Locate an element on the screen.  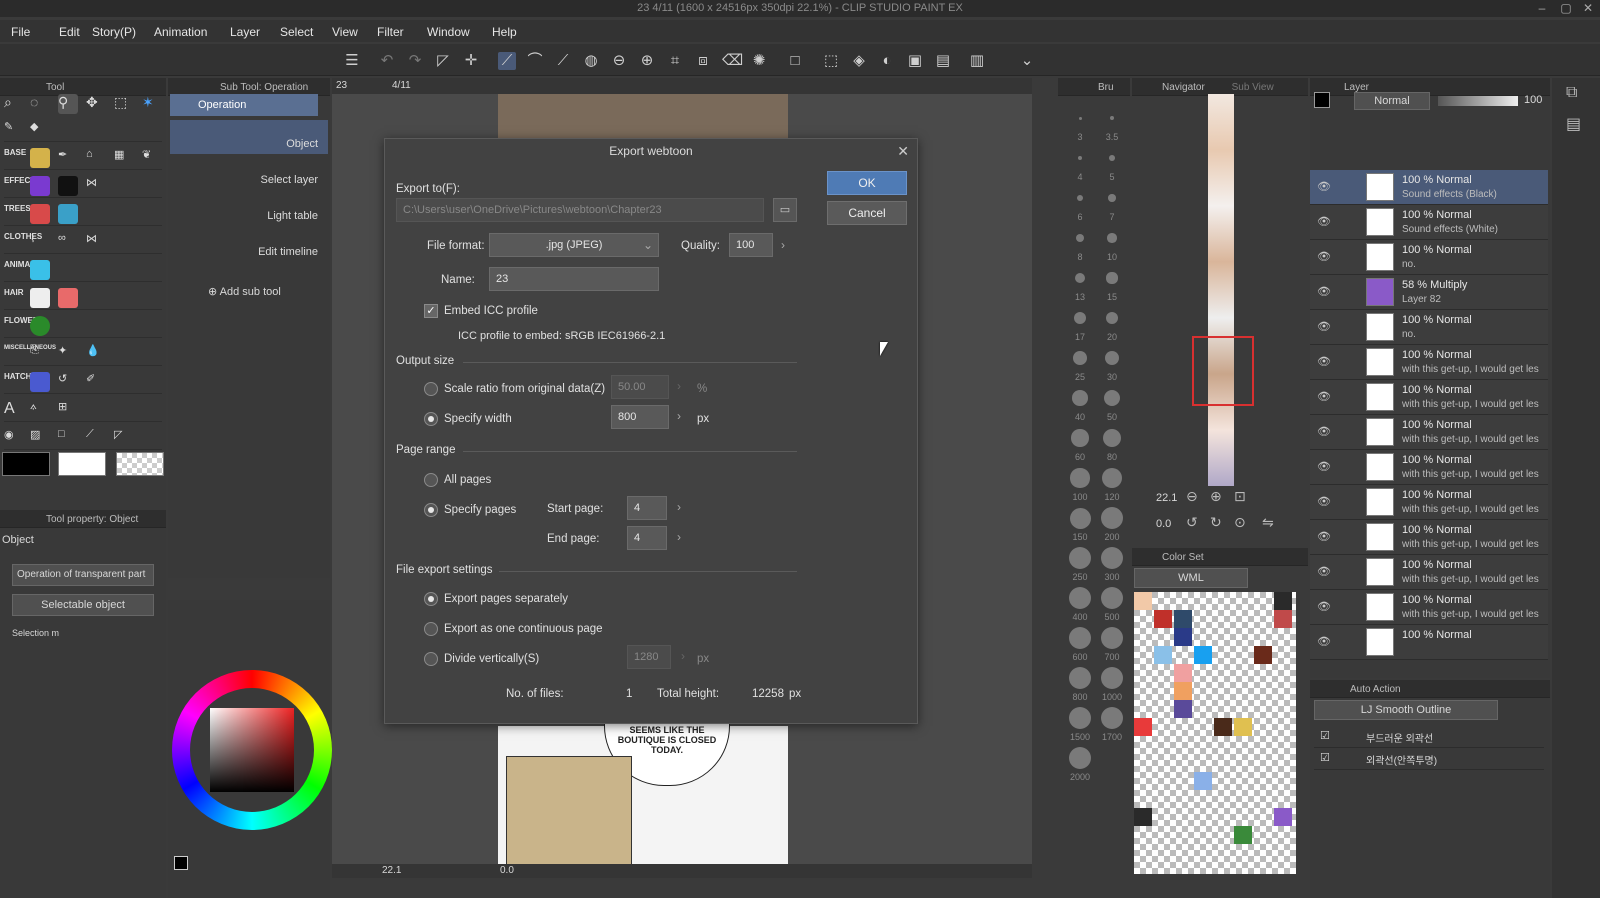
nav-rotate-right-icon: ↻ is located at coordinates (1216, 522).